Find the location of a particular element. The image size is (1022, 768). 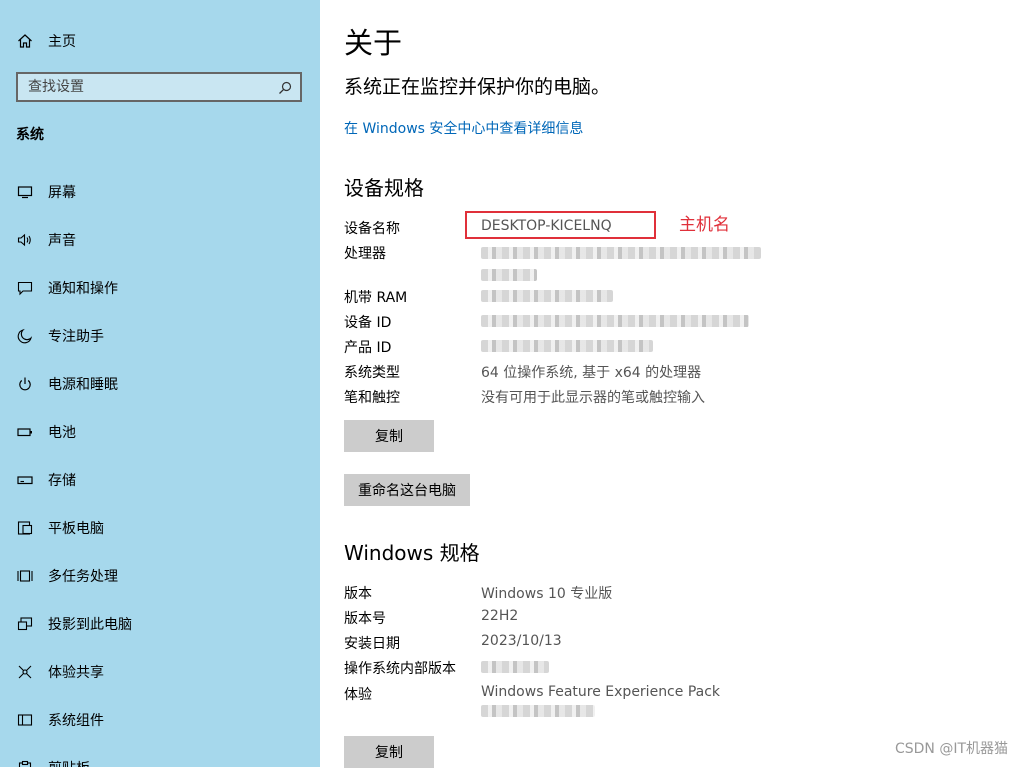

sidebar-item-focus-assist: 专注助手 is located at coordinates (160, 336).